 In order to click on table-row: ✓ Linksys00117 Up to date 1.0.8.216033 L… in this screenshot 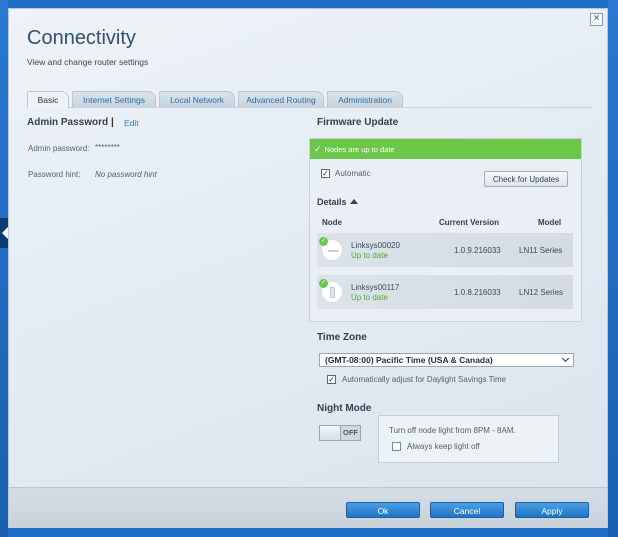, I will do `click(445, 292)`.